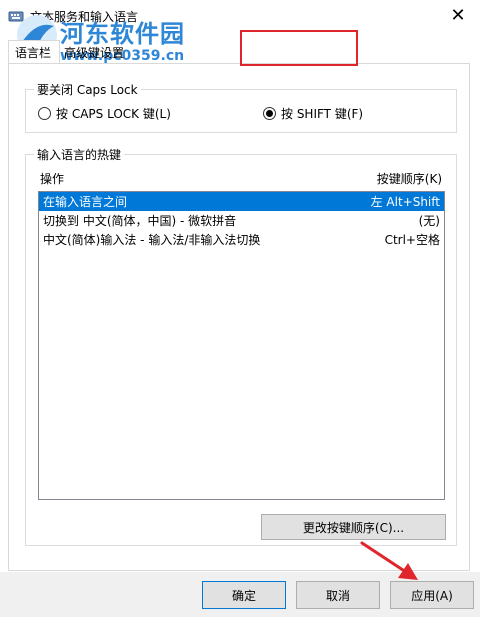  Describe the element at coordinates (269, 113) in the screenshot. I see `radio-checked-icon` at that location.